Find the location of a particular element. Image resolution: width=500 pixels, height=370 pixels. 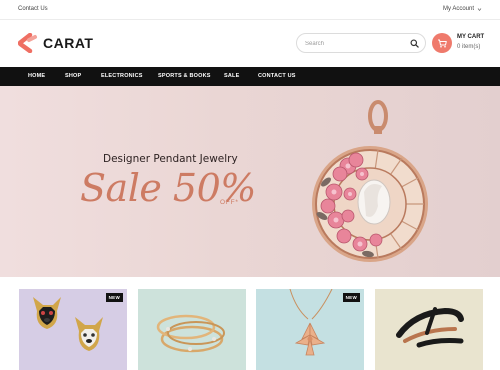

nav-item-contact-us: CONTACT US is located at coordinates (277, 76).